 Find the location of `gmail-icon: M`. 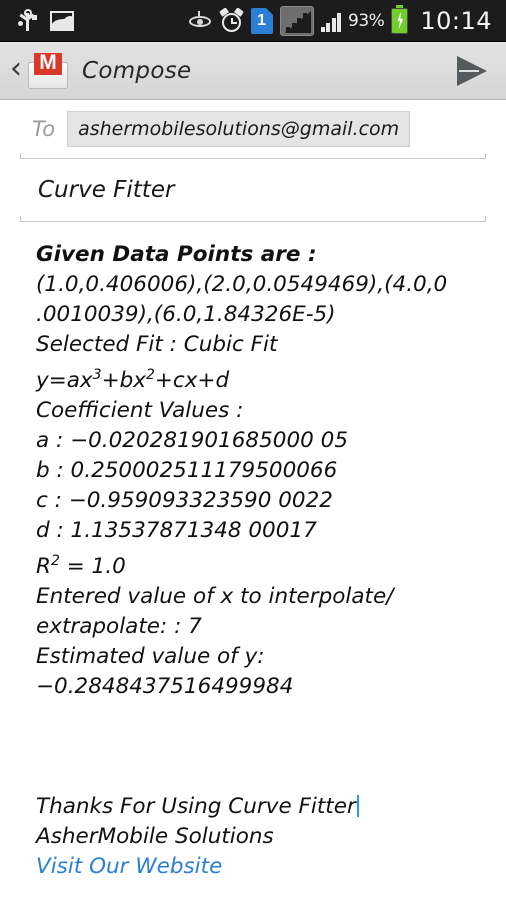

gmail-icon: M is located at coordinates (48, 69).